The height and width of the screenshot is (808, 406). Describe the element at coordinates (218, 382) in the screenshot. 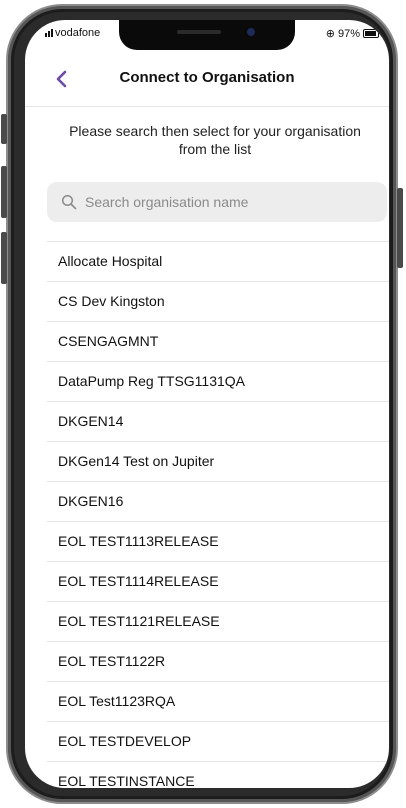

I see `list-item: DataPump Reg TTSG1131QA` at that location.